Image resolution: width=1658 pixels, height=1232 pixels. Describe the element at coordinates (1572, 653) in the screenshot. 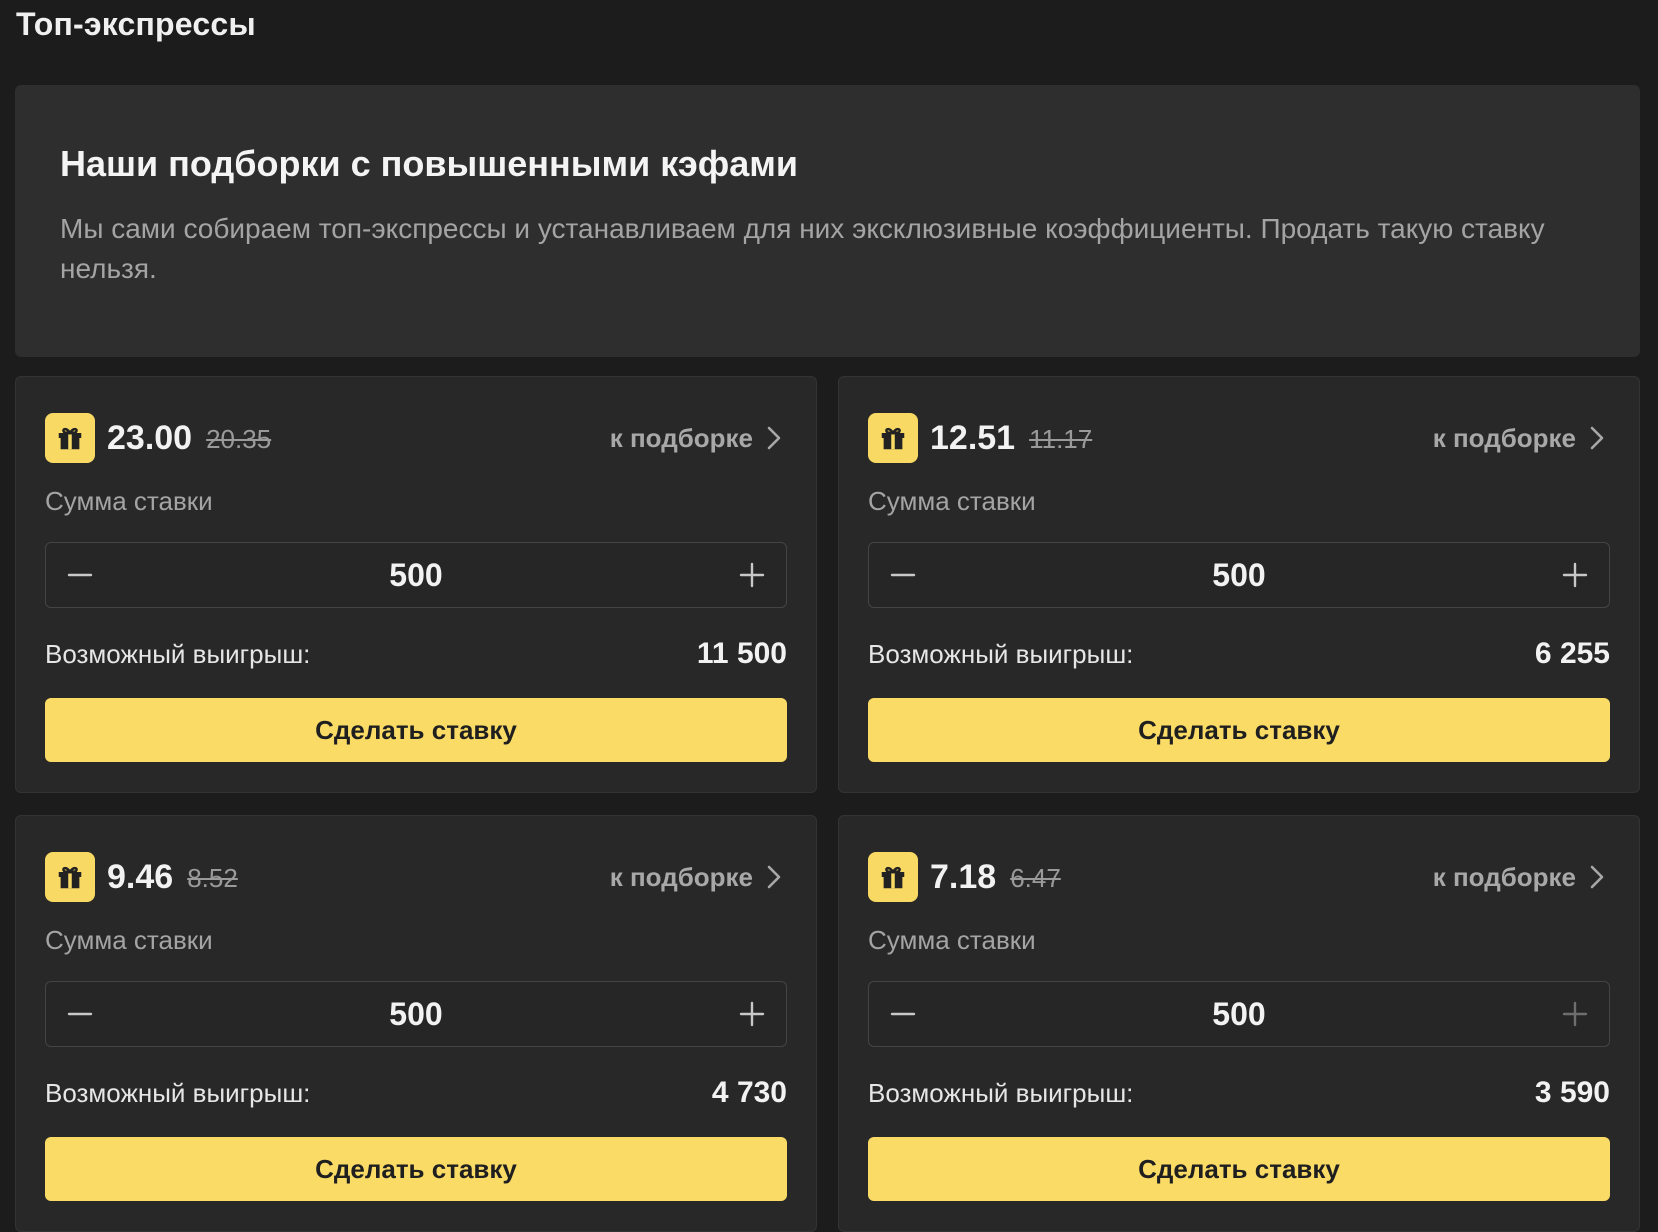

I see `possible-win-value: 6 255` at that location.